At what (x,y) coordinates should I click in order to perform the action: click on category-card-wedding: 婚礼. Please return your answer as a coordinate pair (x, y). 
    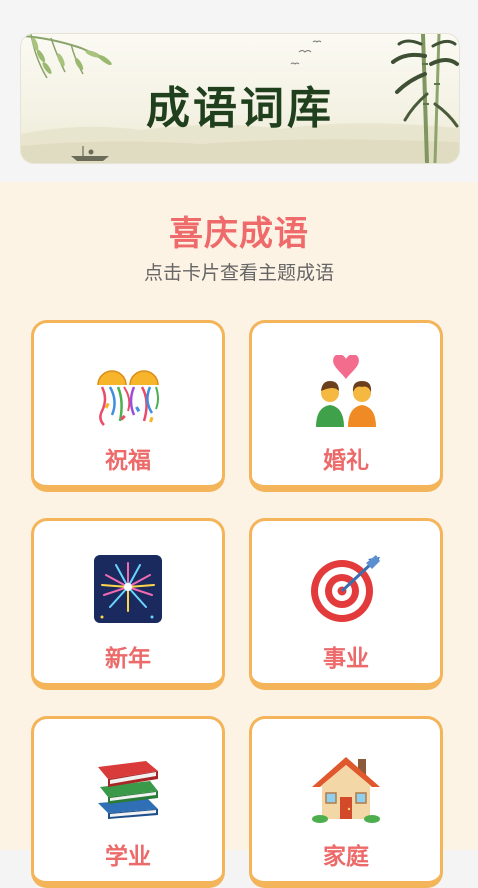
    Looking at the image, I should click on (346, 406).